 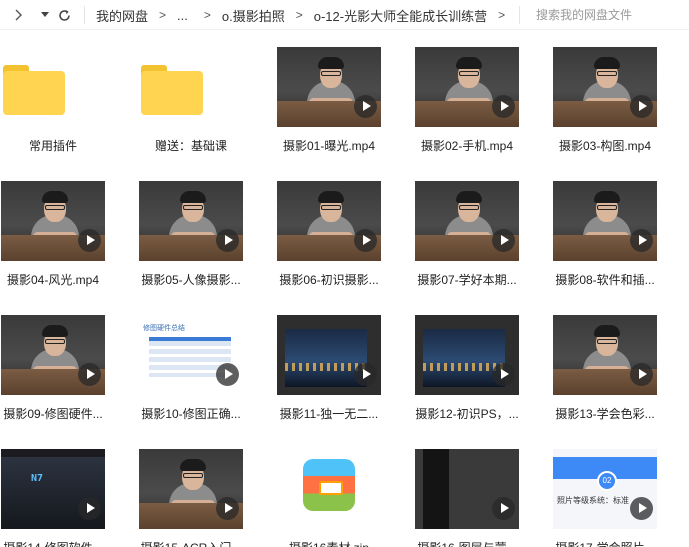 I want to click on history-dropdown-button, so click(x=45, y=15).